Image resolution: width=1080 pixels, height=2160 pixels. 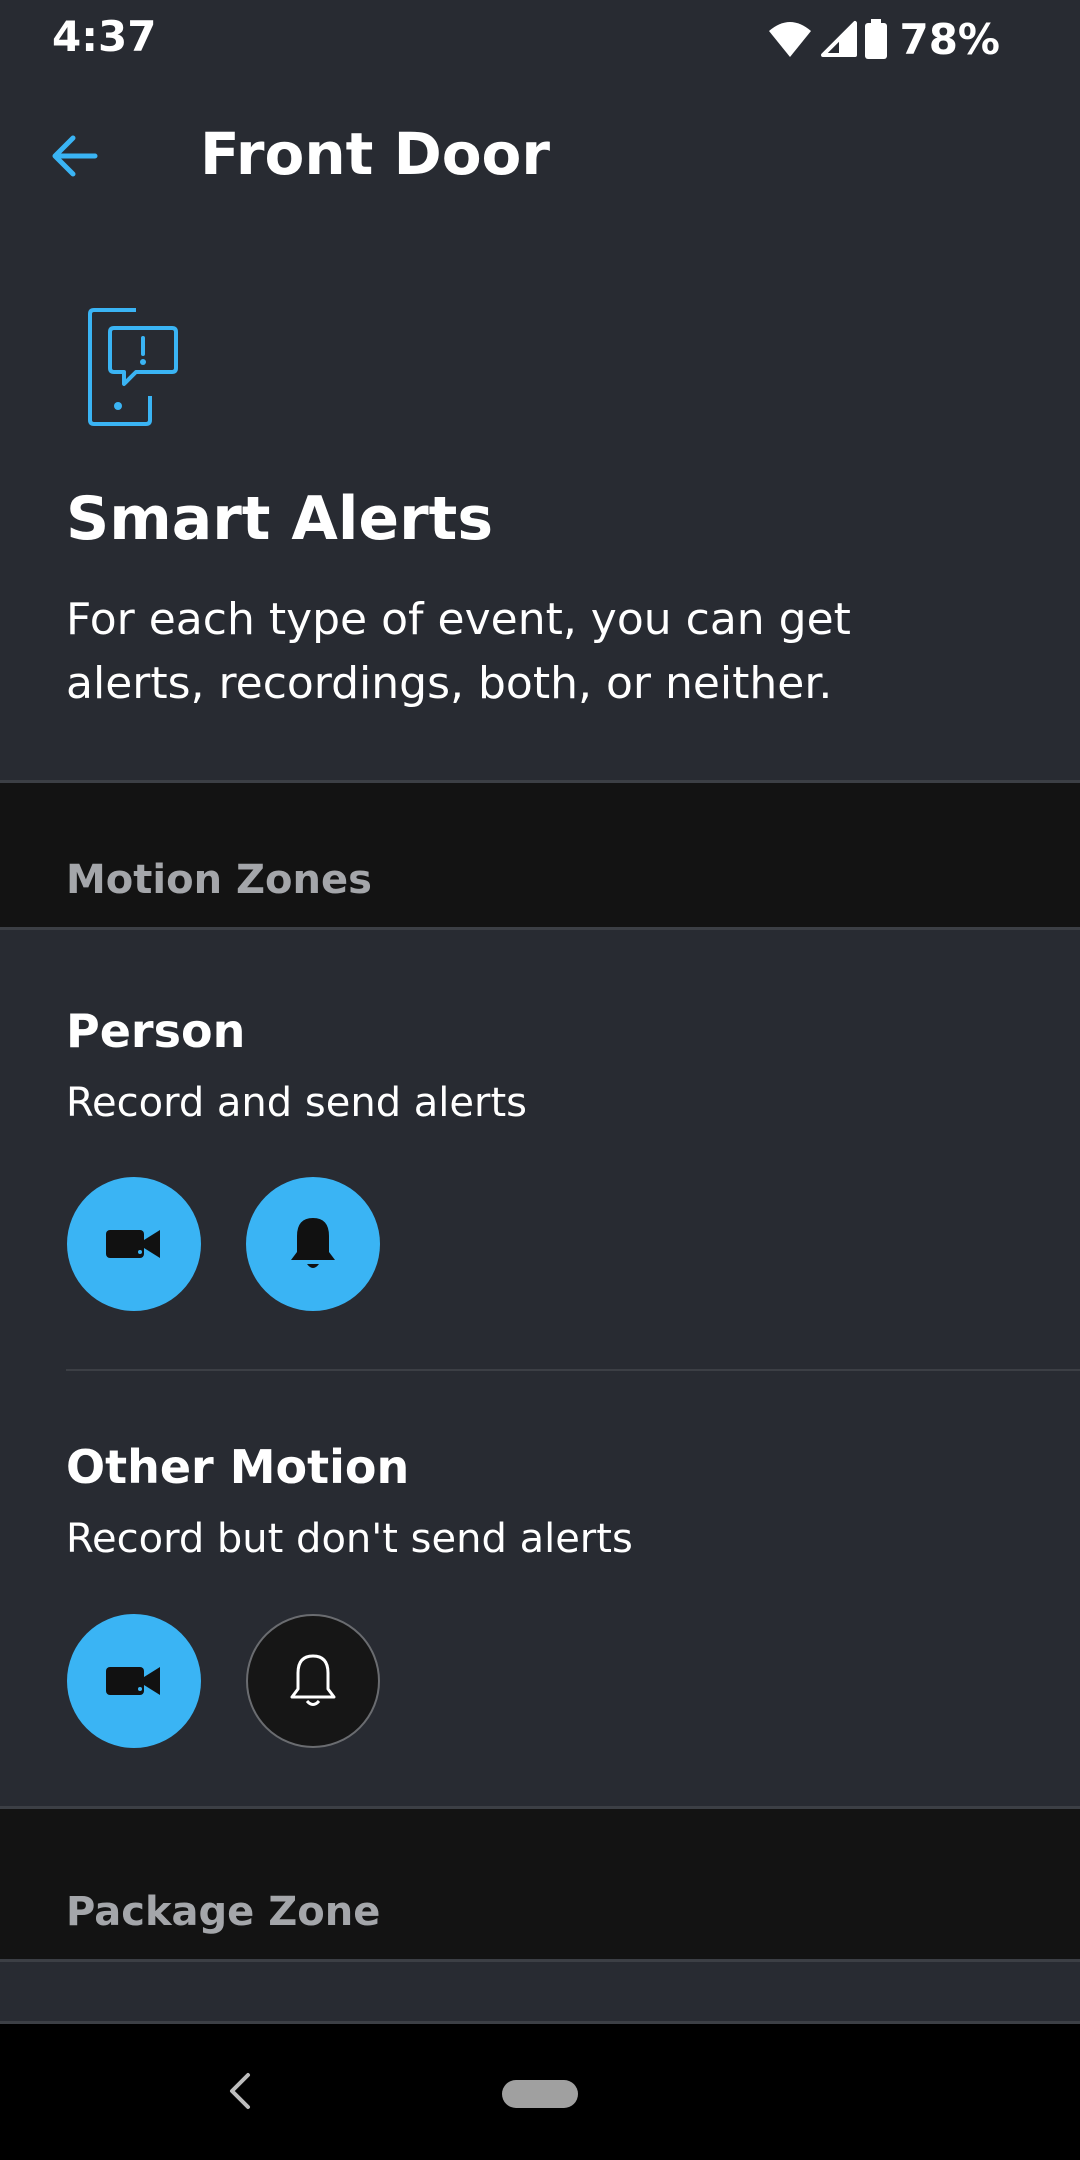 I want to click on person-record-toggle, so click(x=134, y=1244).